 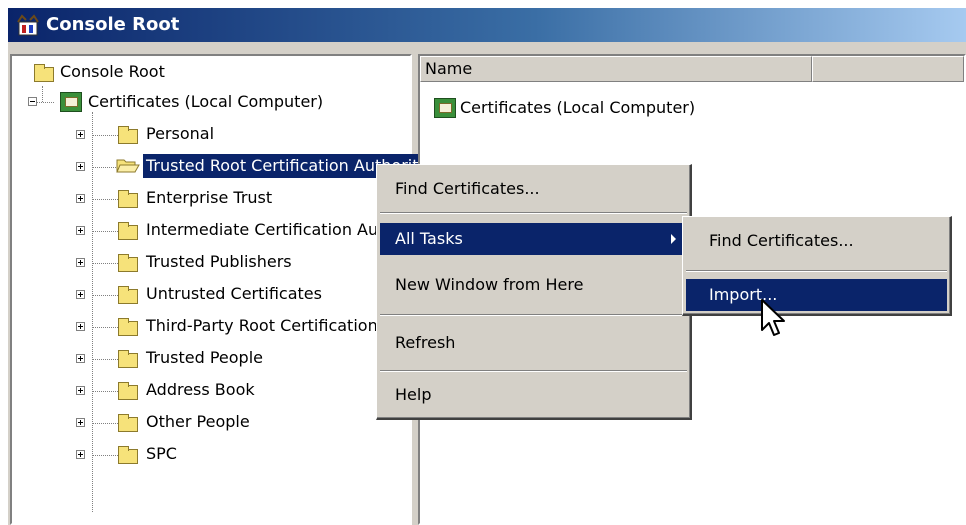 I want to click on window-title: Console Root, so click(x=113, y=24).